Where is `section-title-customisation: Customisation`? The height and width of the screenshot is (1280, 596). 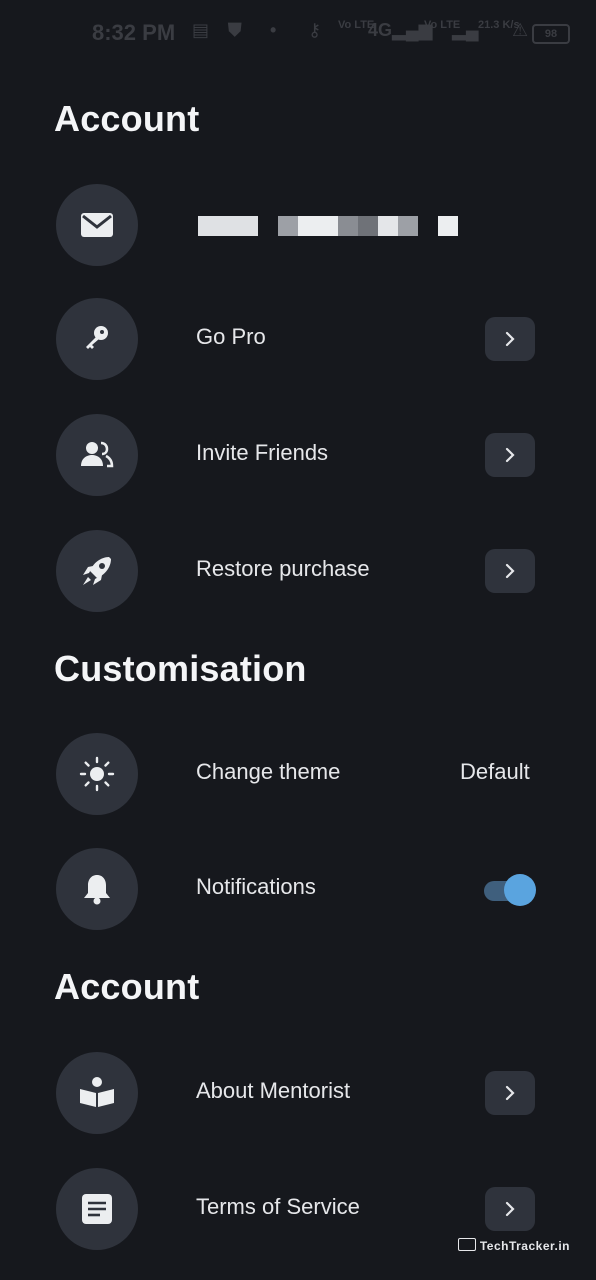 section-title-customisation: Customisation is located at coordinates (180, 668).